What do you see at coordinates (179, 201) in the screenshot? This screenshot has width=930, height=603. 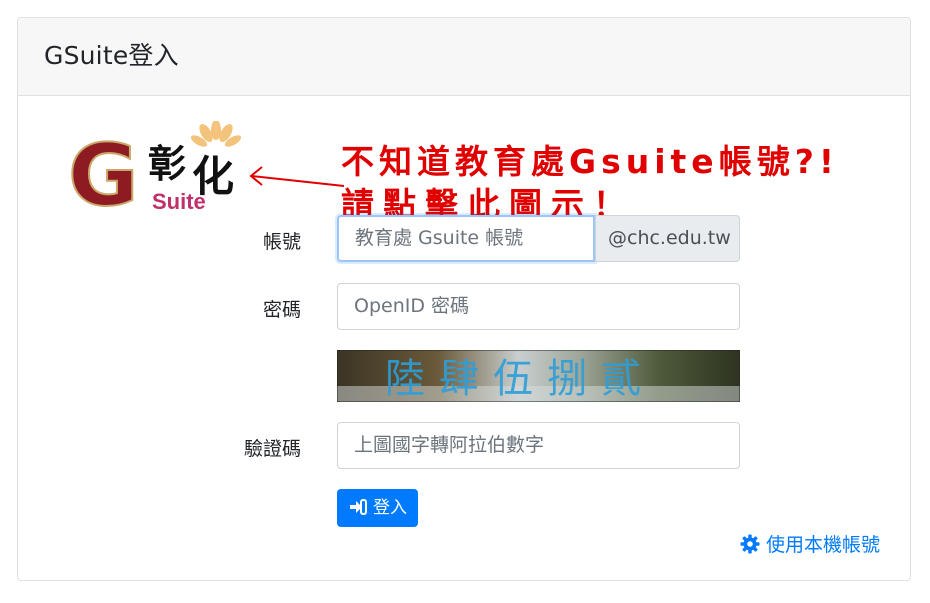 I see `logo-suite: Suite` at bounding box center [179, 201].